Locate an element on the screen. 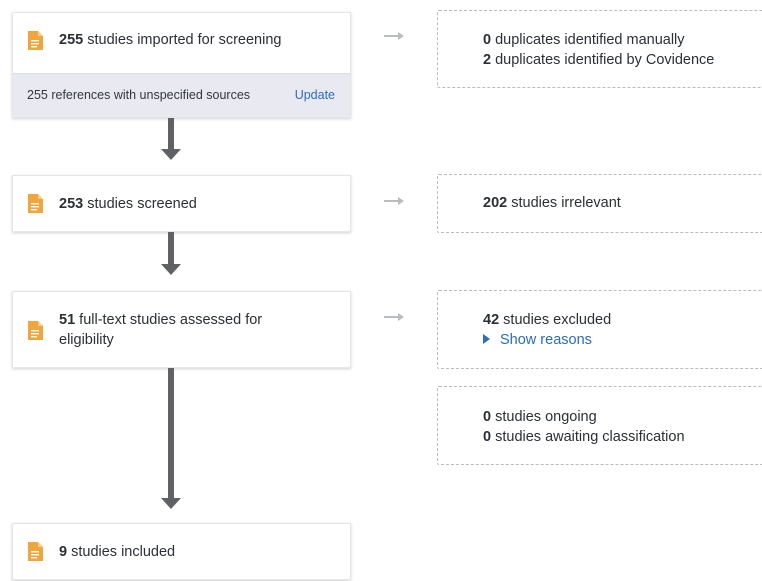 This screenshot has height=581, width=762. update-link: Update is located at coordinates (315, 95).